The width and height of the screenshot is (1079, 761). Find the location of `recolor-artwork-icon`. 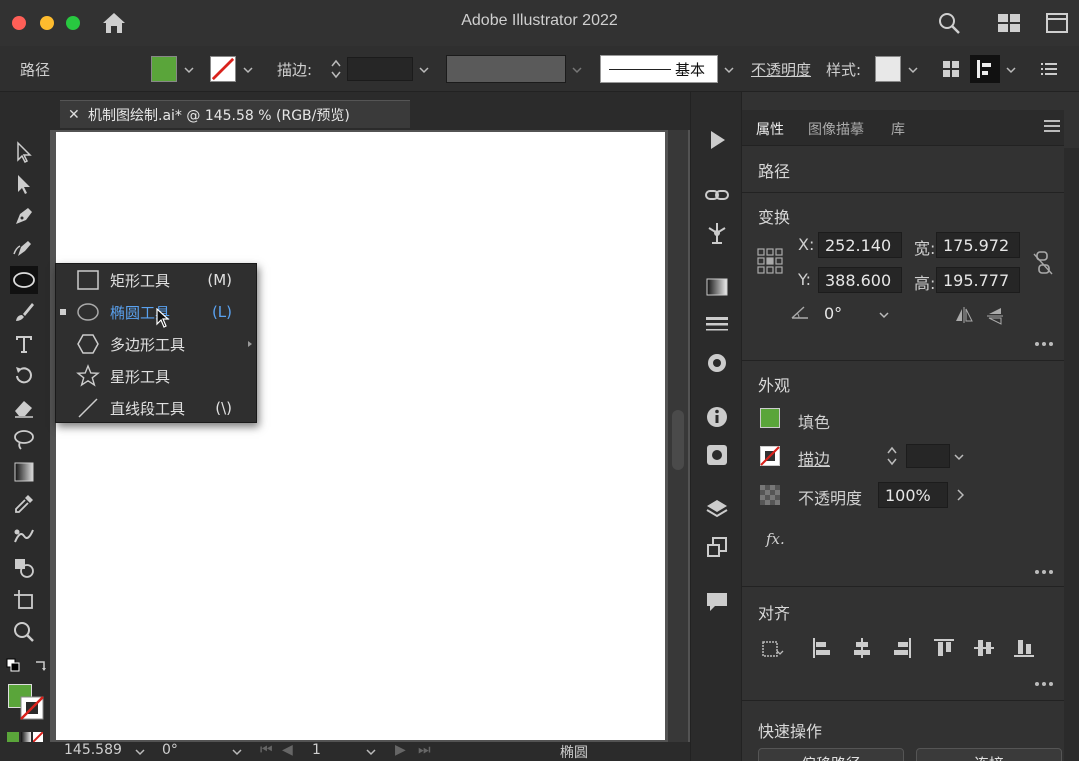

recolor-artwork-icon is located at coordinates (951, 69).